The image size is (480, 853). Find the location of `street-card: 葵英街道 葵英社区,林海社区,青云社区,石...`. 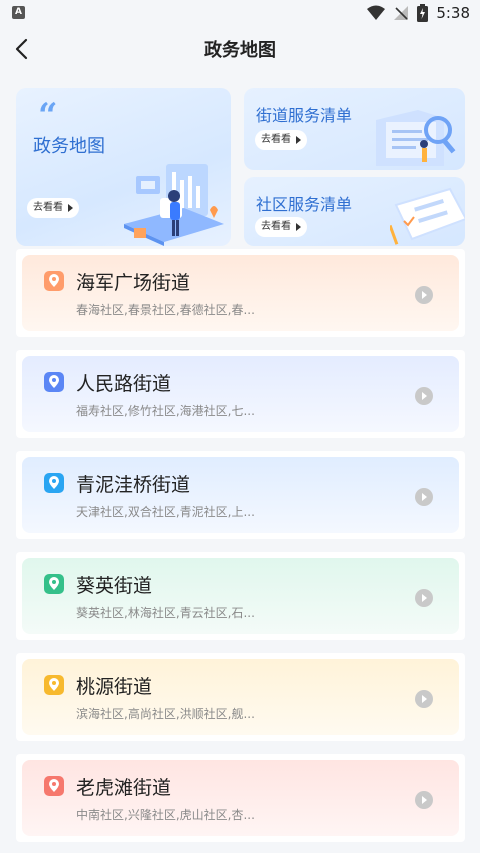

street-card: 葵英街道 葵英社区,林海社区,青云社区,石... is located at coordinates (240, 596).